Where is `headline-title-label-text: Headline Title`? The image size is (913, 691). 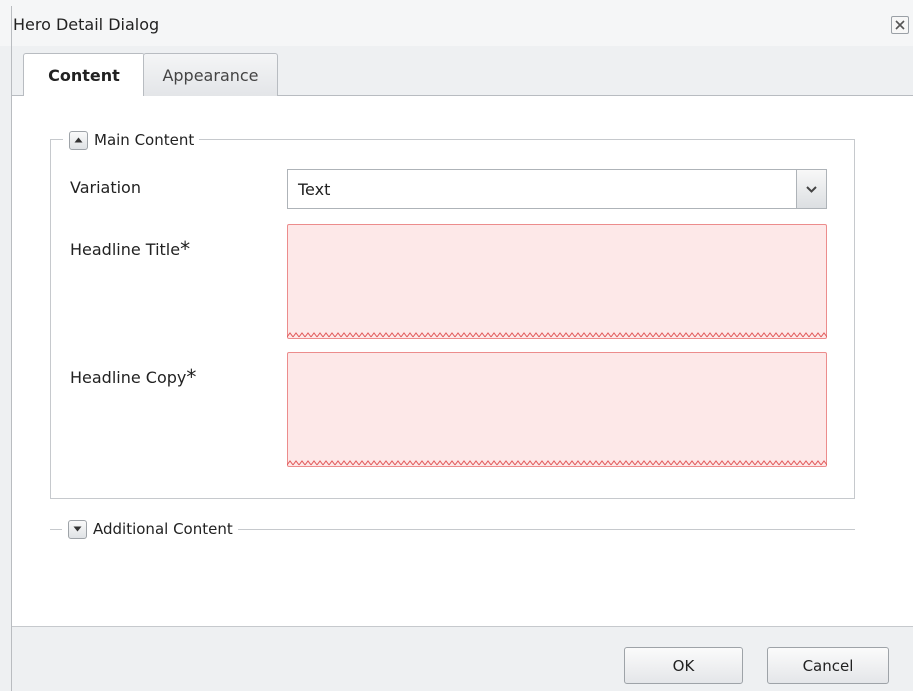
headline-title-label-text: Headline Title is located at coordinates (125, 249).